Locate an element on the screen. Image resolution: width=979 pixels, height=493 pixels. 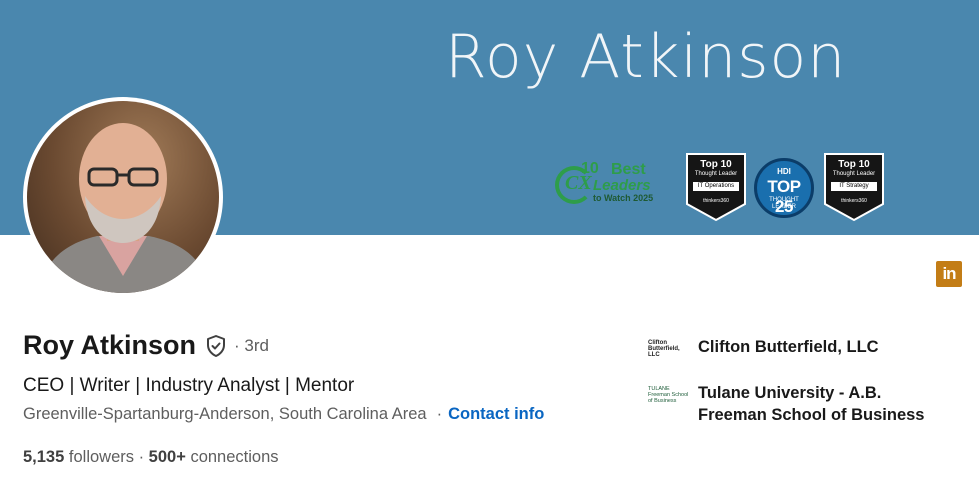
badge-cx-number: 10 is located at coordinates (590, 168).